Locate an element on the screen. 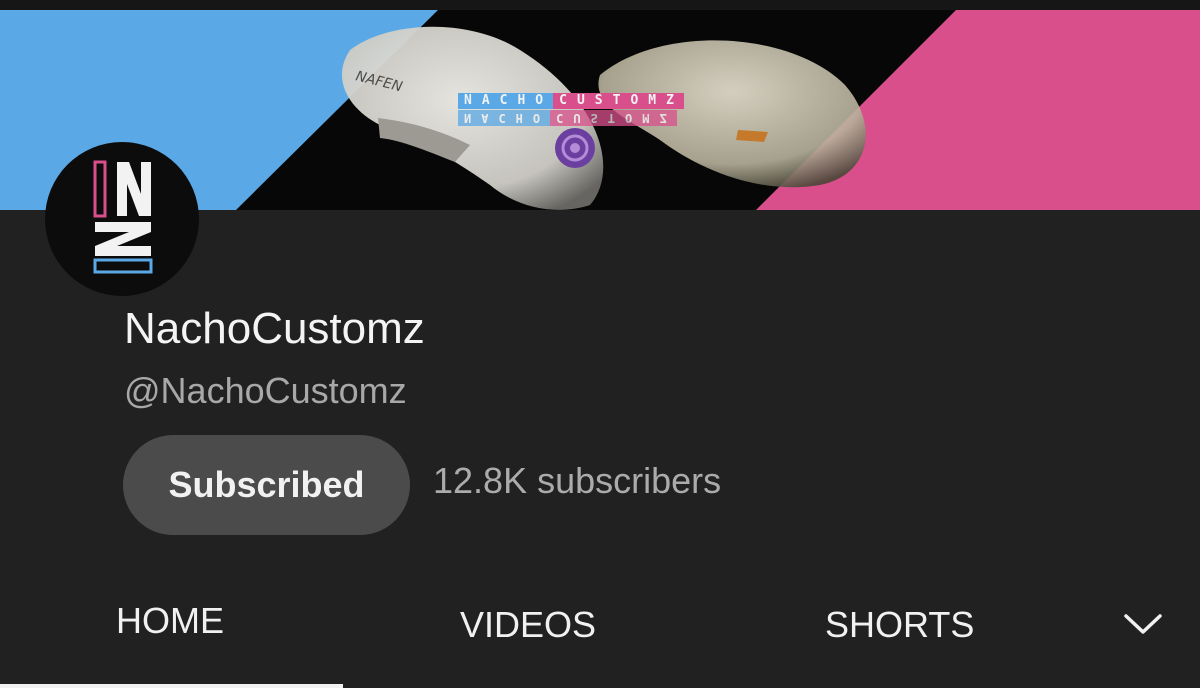 This screenshot has width=1200, height=688. tab-shorts: SHORTS is located at coordinates (899, 625).